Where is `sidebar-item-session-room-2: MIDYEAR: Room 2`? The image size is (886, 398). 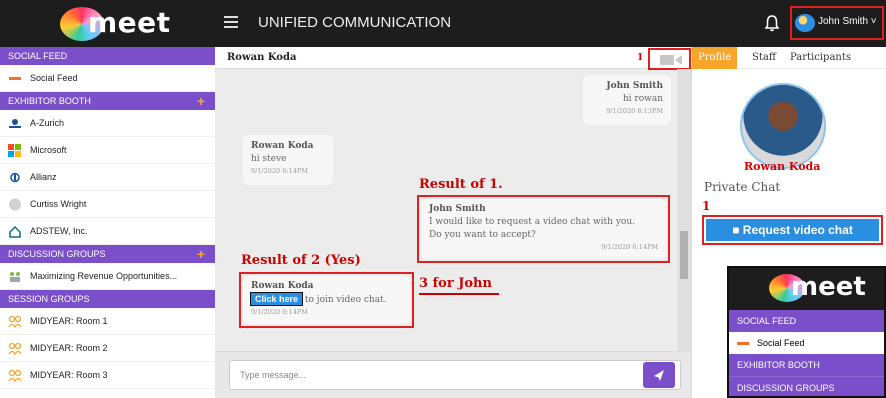 sidebar-item-session-room-2: MIDYEAR: Room 2 is located at coordinates (107, 348).